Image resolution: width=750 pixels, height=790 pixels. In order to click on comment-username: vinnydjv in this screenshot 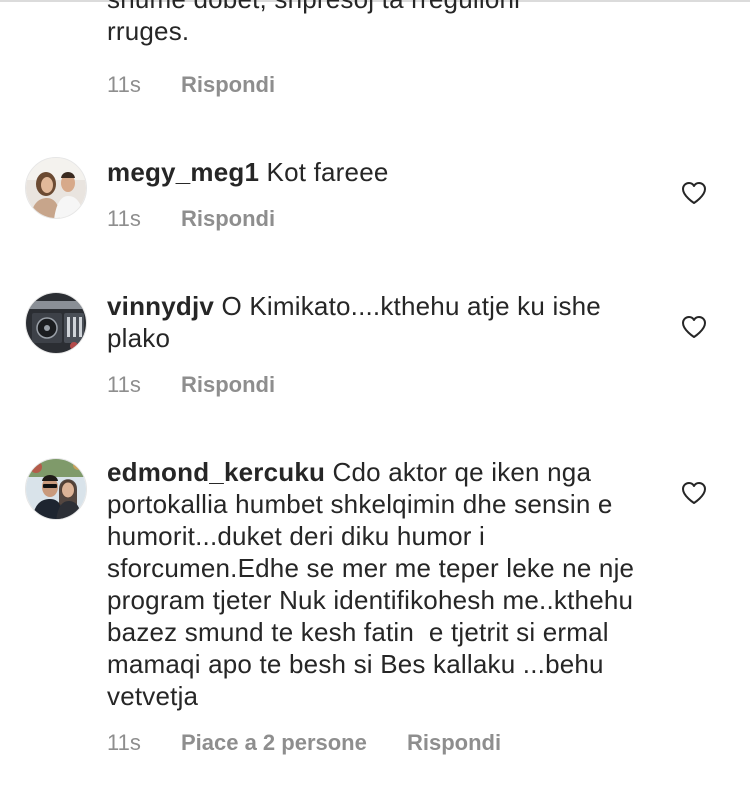, I will do `click(160, 306)`.